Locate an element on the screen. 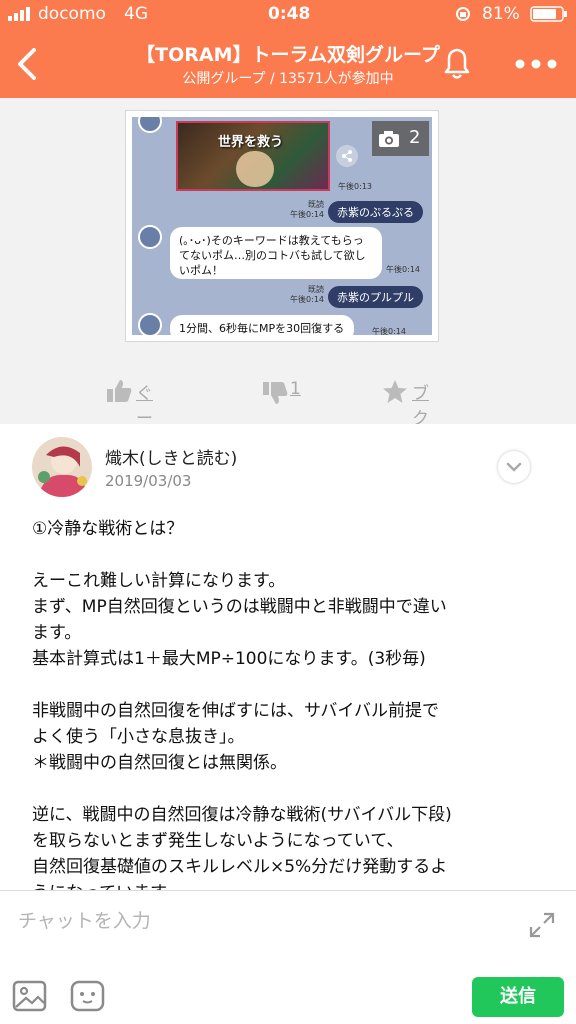  chevron-left-icon is located at coordinates (27, 64).